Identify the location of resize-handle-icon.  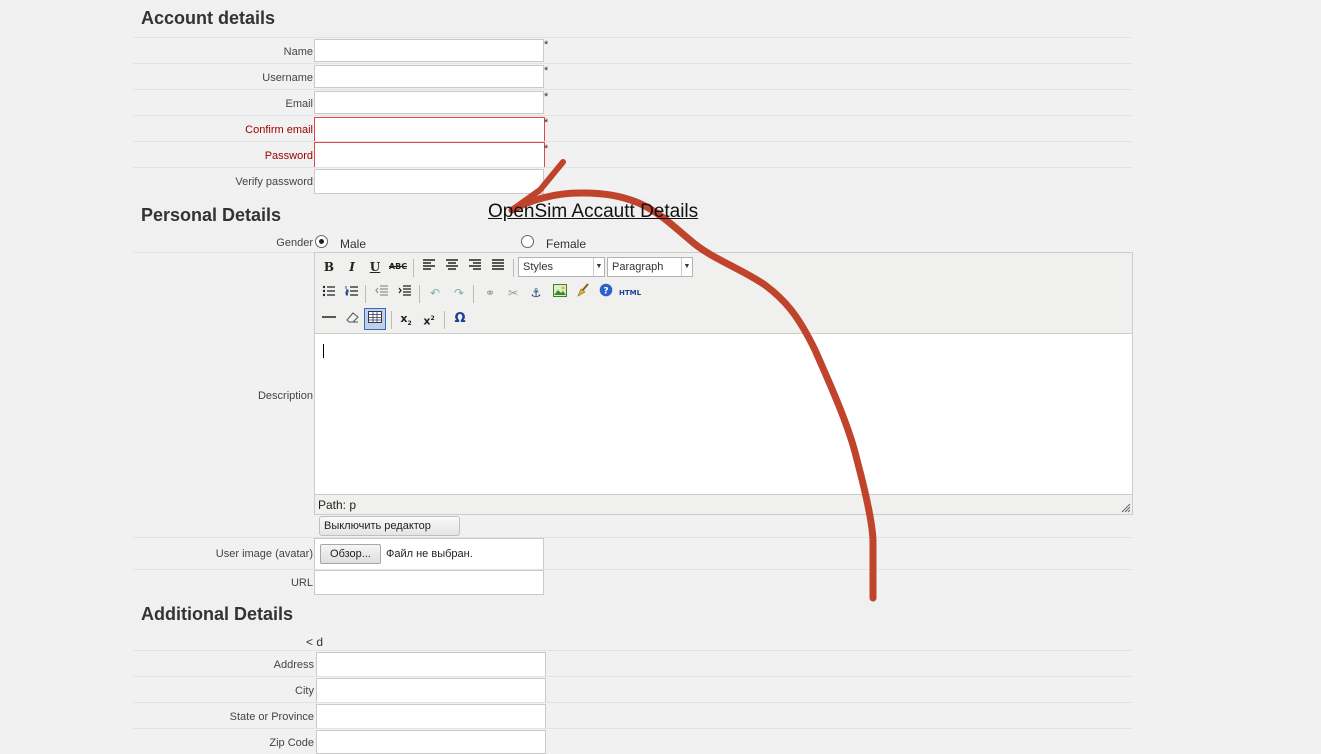
(1126, 508).